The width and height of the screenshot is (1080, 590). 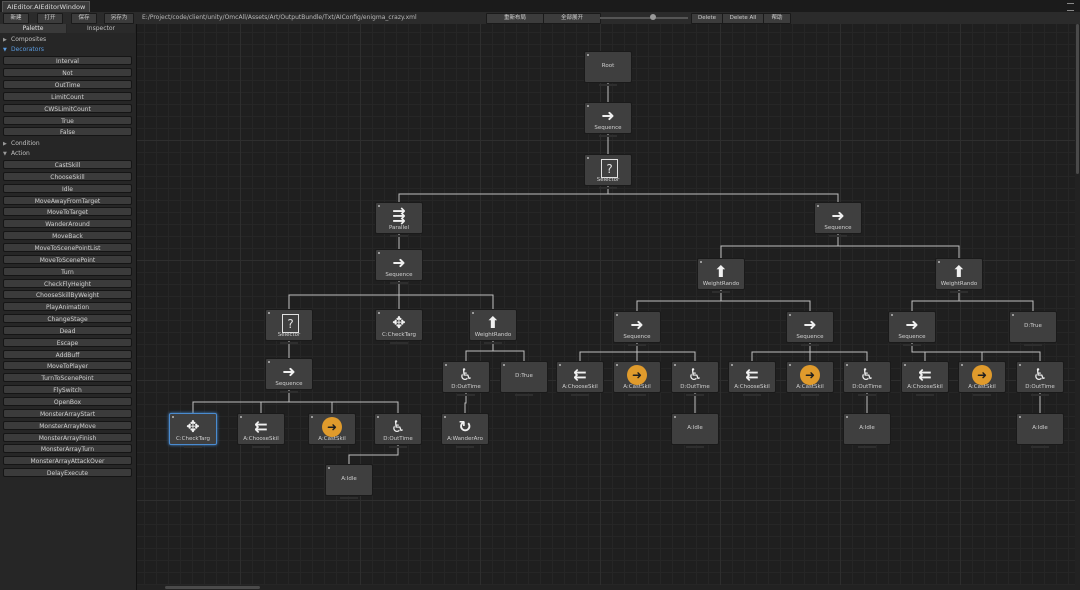 What do you see at coordinates (212, 587) in the screenshot?
I see `scrollbar-thumb` at bounding box center [212, 587].